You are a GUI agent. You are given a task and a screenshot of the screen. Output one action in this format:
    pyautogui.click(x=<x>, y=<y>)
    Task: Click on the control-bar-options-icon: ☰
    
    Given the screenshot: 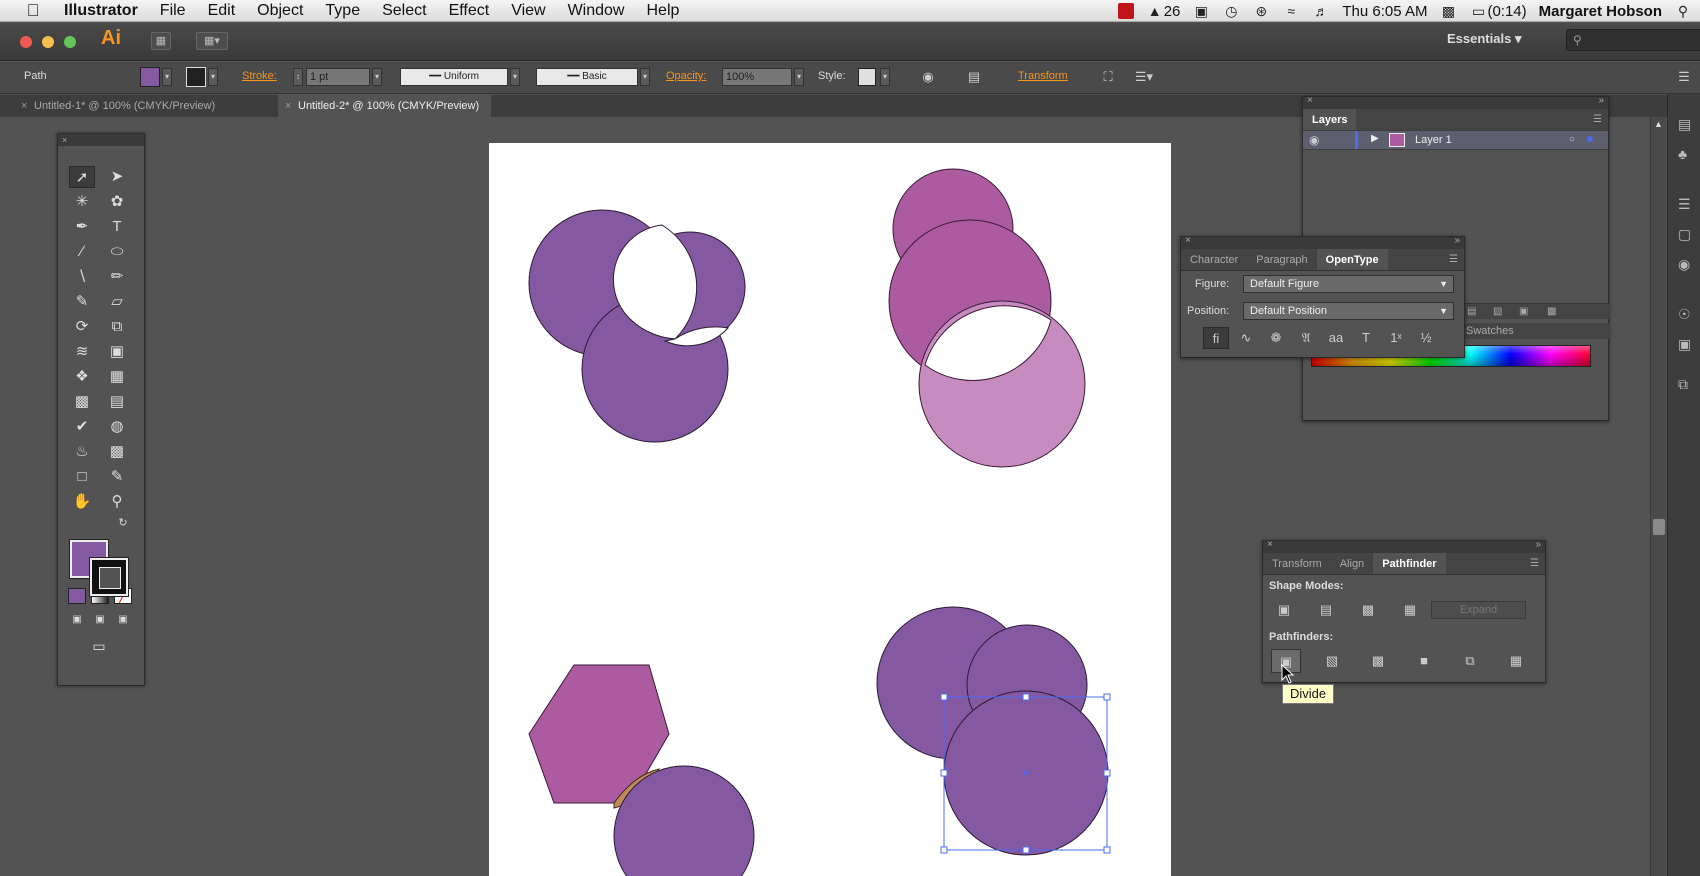 What is the action you would take?
    pyautogui.click(x=1684, y=77)
    